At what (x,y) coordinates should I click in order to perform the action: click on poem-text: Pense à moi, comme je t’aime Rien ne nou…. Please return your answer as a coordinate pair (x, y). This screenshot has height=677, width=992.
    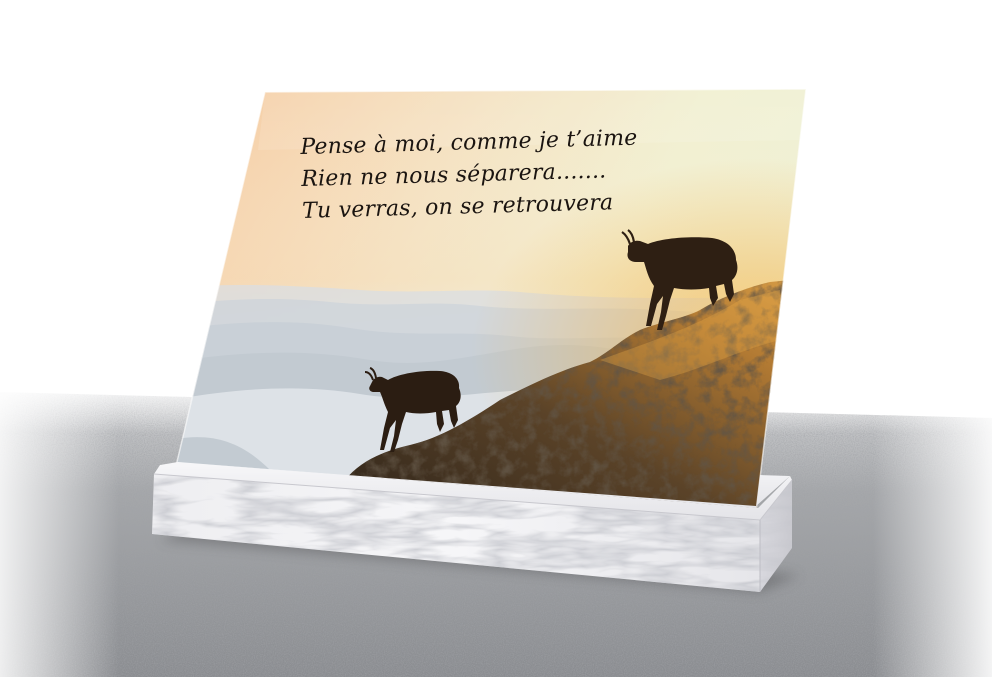
    Looking at the image, I should click on (531, 173).